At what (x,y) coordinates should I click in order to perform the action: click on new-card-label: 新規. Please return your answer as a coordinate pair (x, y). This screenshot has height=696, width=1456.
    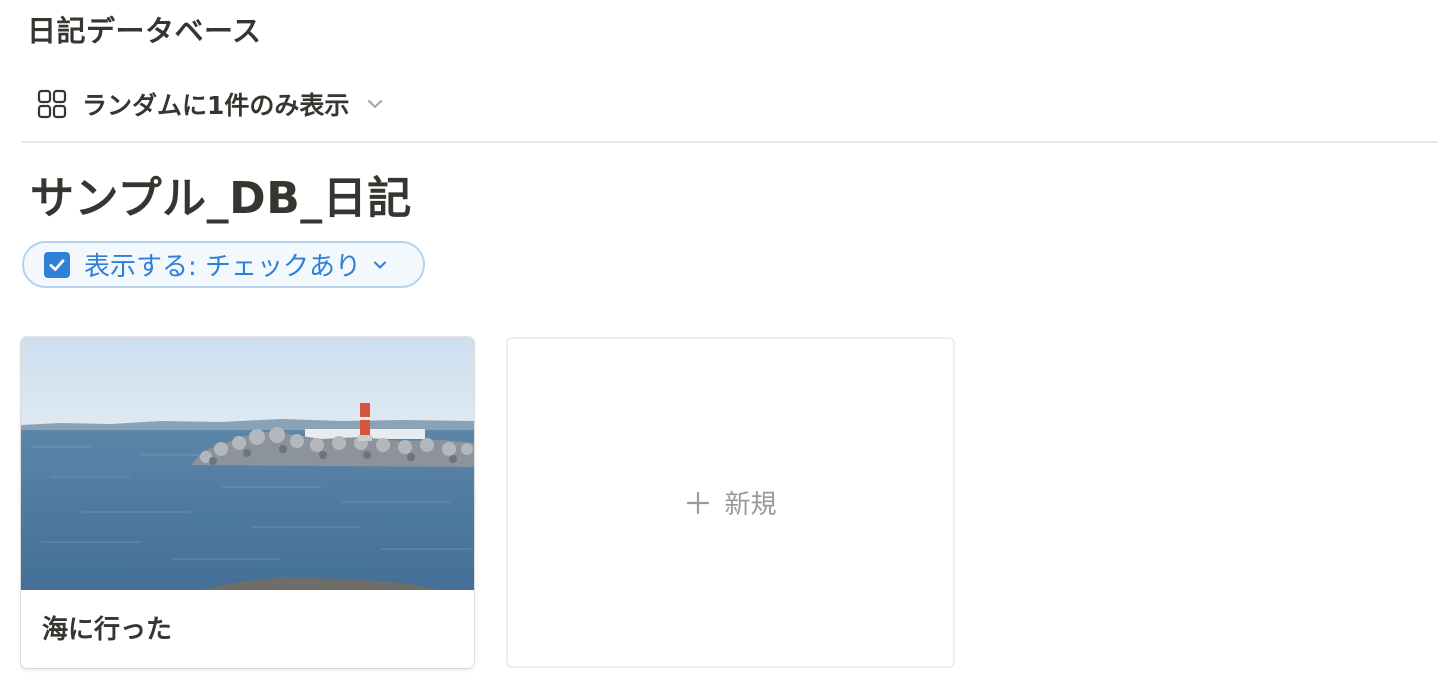
    Looking at the image, I should click on (750, 505).